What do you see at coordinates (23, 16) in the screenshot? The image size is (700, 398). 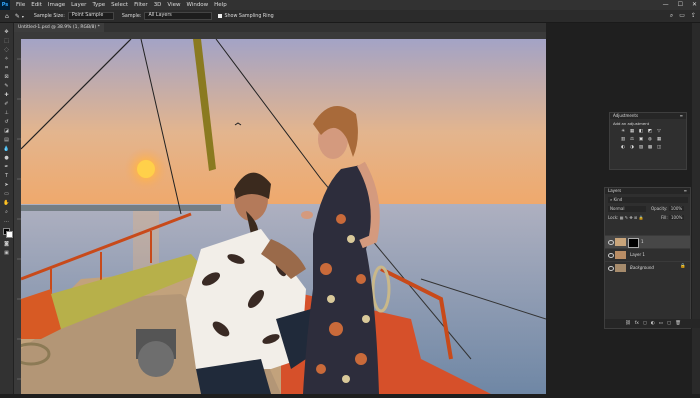 I see `tool-preset-chevron-icon: ▾` at bounding box center [23, 16].